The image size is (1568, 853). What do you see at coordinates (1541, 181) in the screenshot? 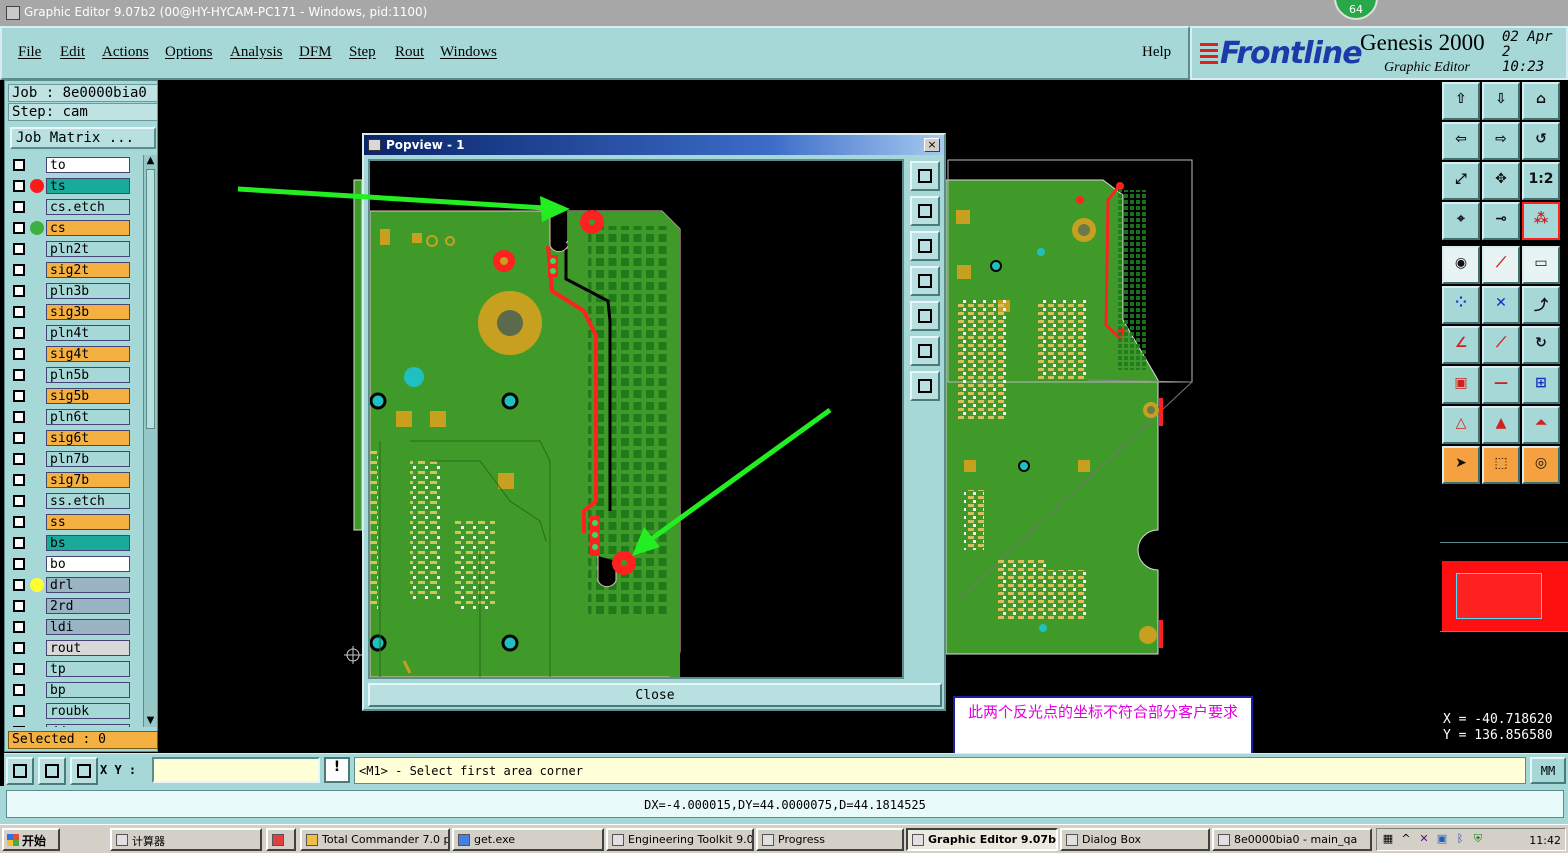
I see `zoom-ratio-button: 1:2` at bounding box center [1541, 181].